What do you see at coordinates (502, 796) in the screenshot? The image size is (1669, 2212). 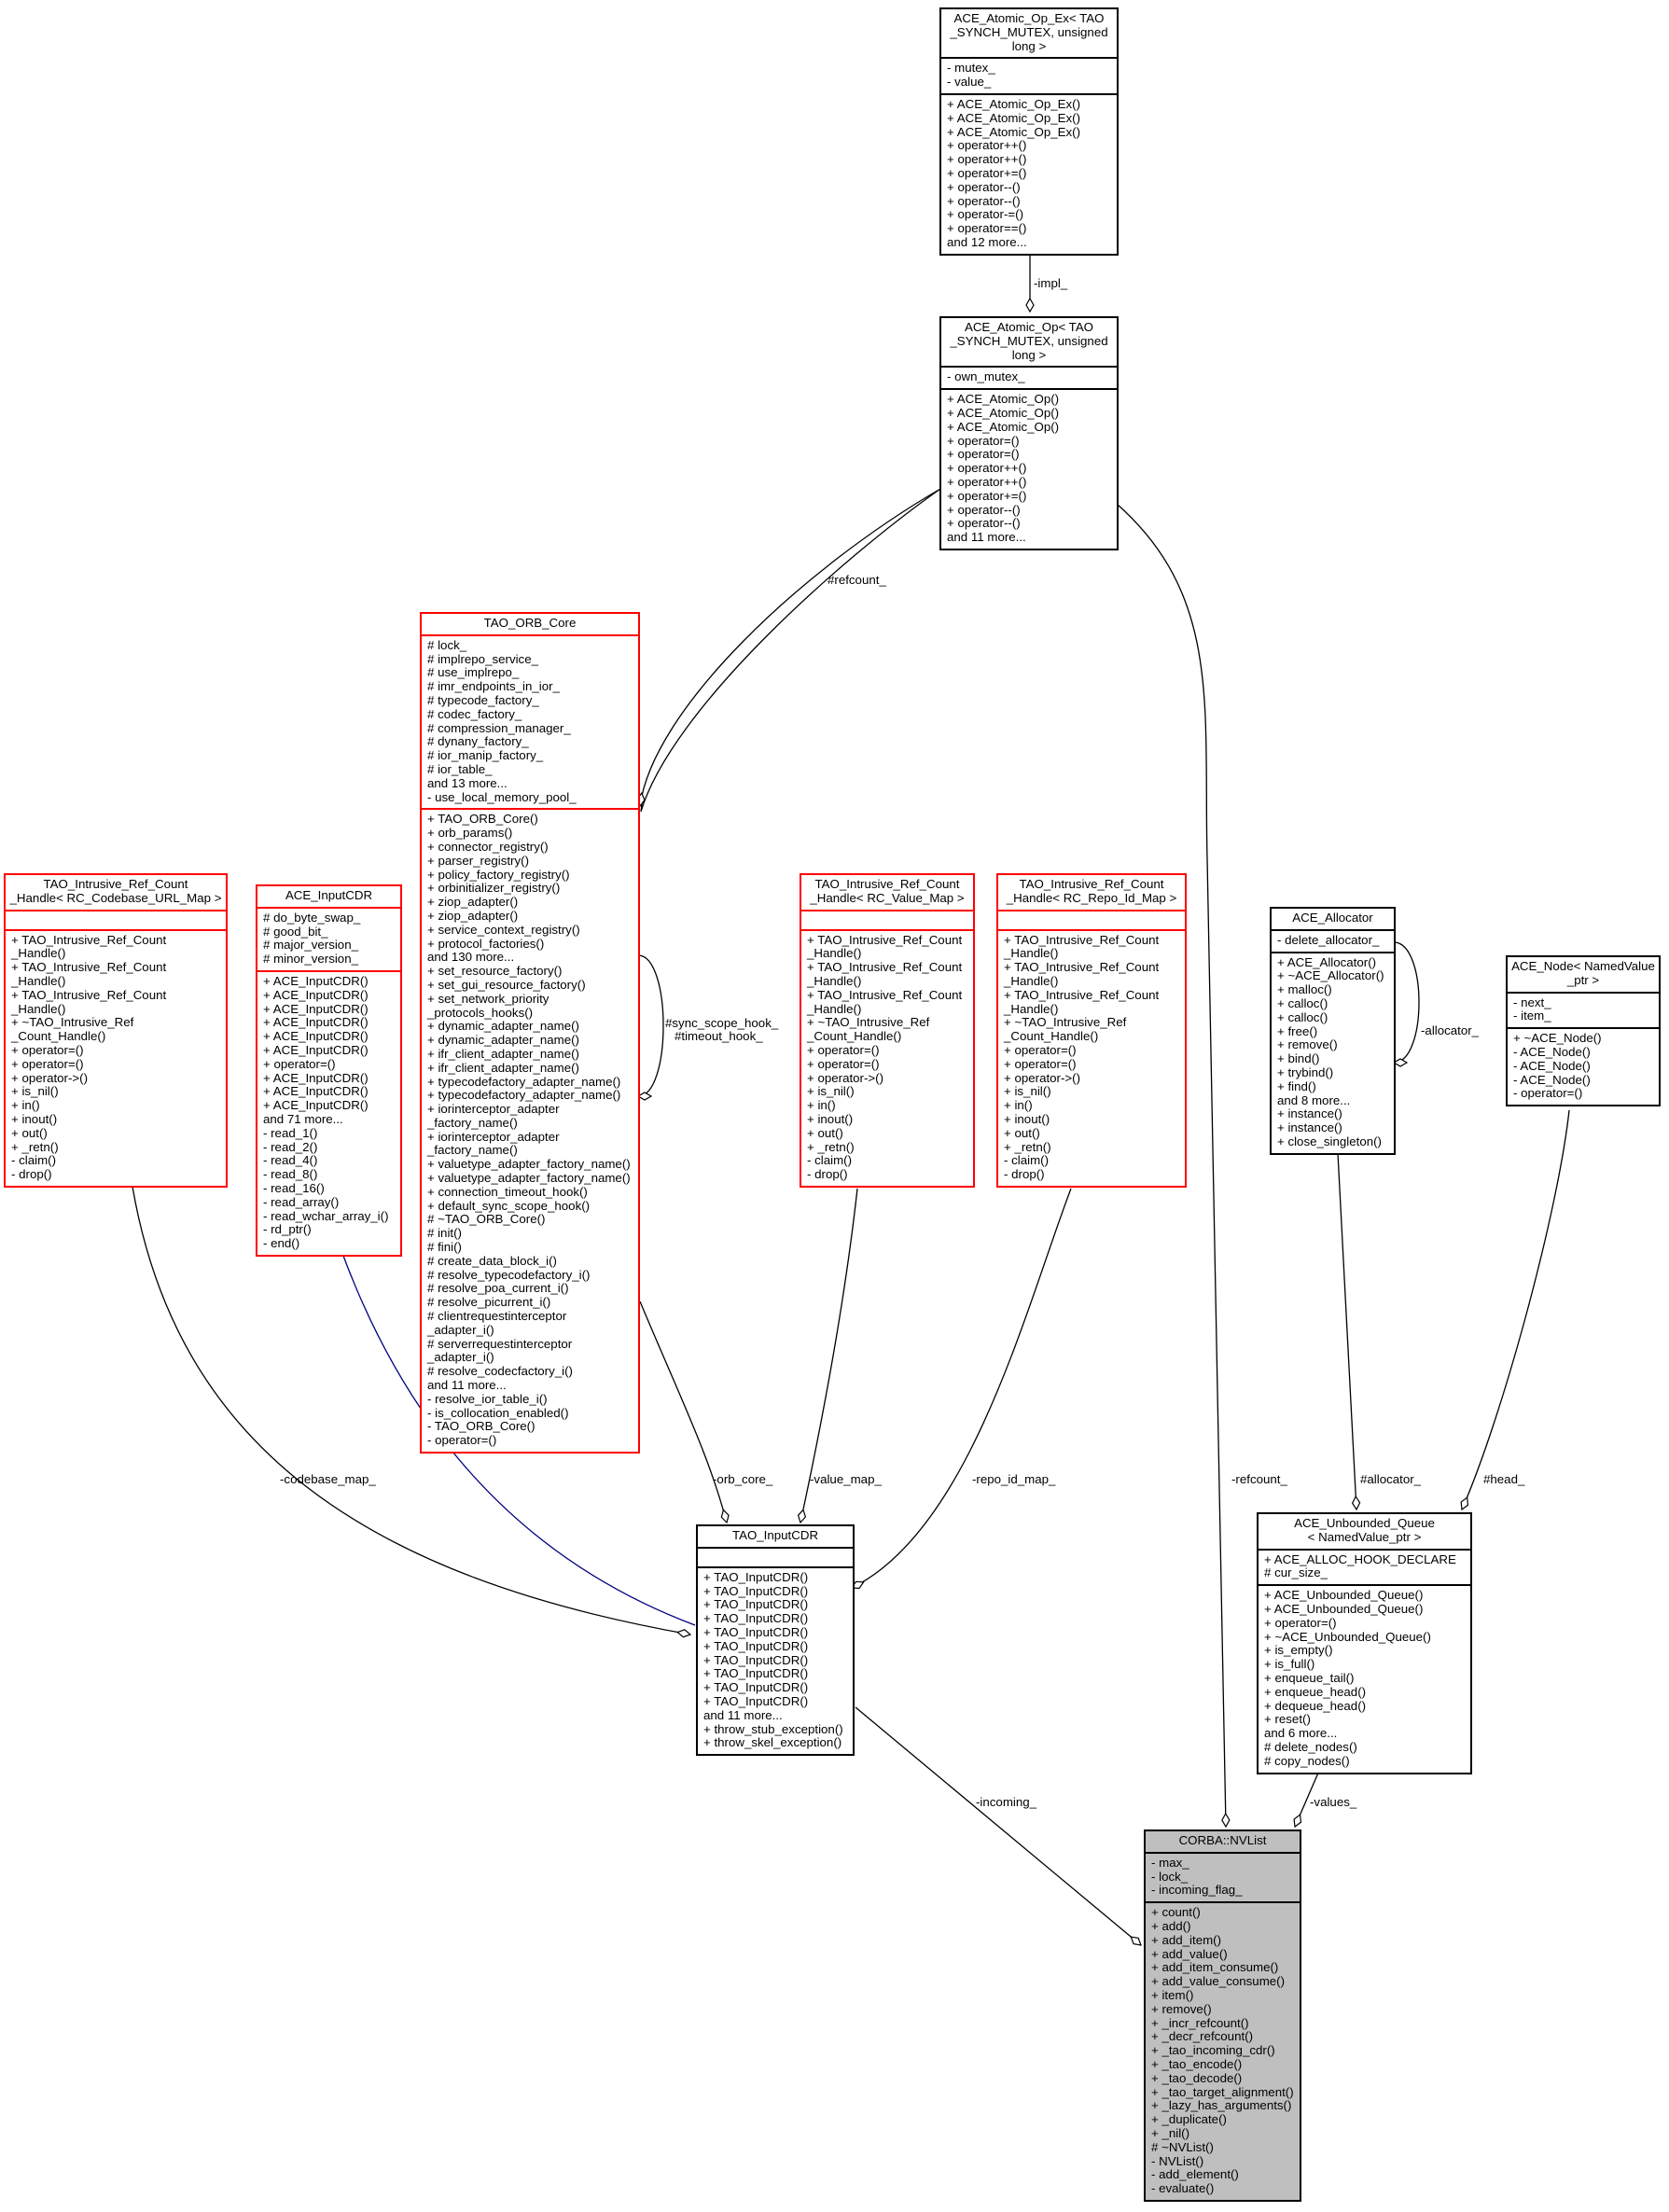 I see `class-attributes-line: - use_local_memory_pool_` at bounding box center [502, 796].